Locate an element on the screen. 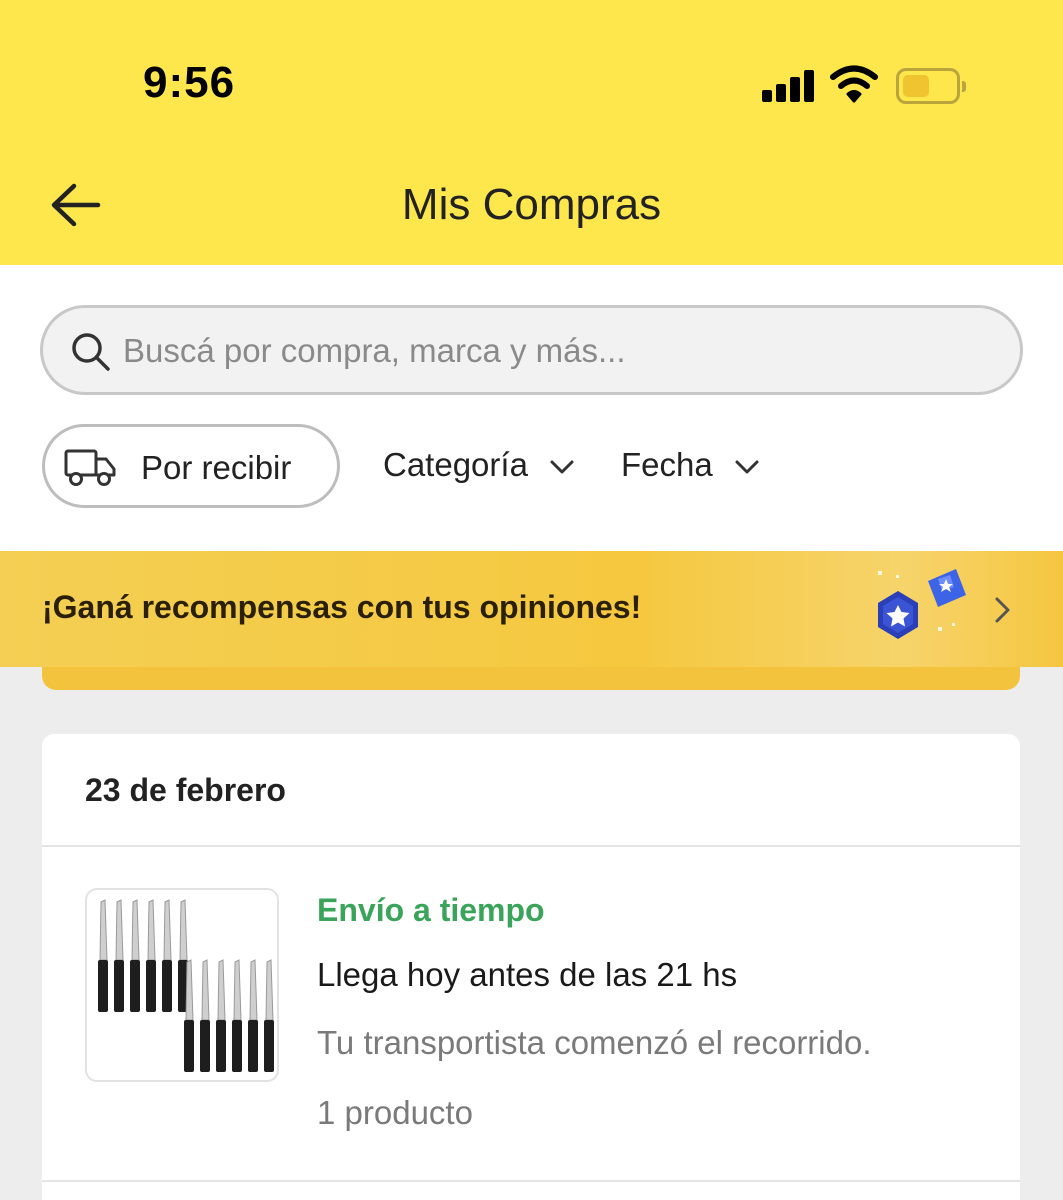 This screenshot has height=1200, width=1063. signal-icon is located at coordinates (789, 86).